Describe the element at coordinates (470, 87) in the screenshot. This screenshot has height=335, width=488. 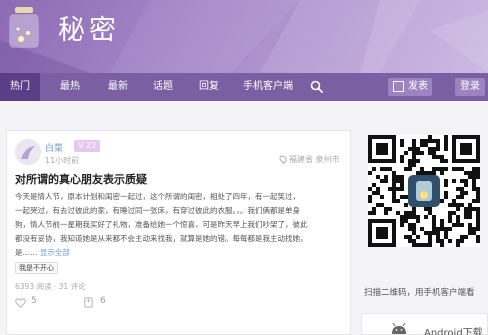
I see `login-button: 登录` at that location.